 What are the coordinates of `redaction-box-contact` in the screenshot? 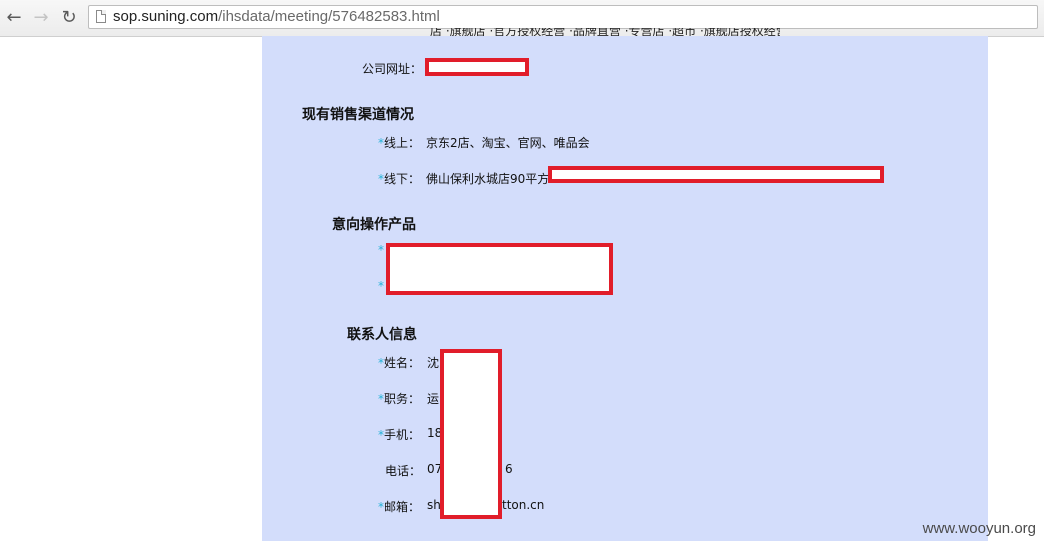 It's located at (471, 434).